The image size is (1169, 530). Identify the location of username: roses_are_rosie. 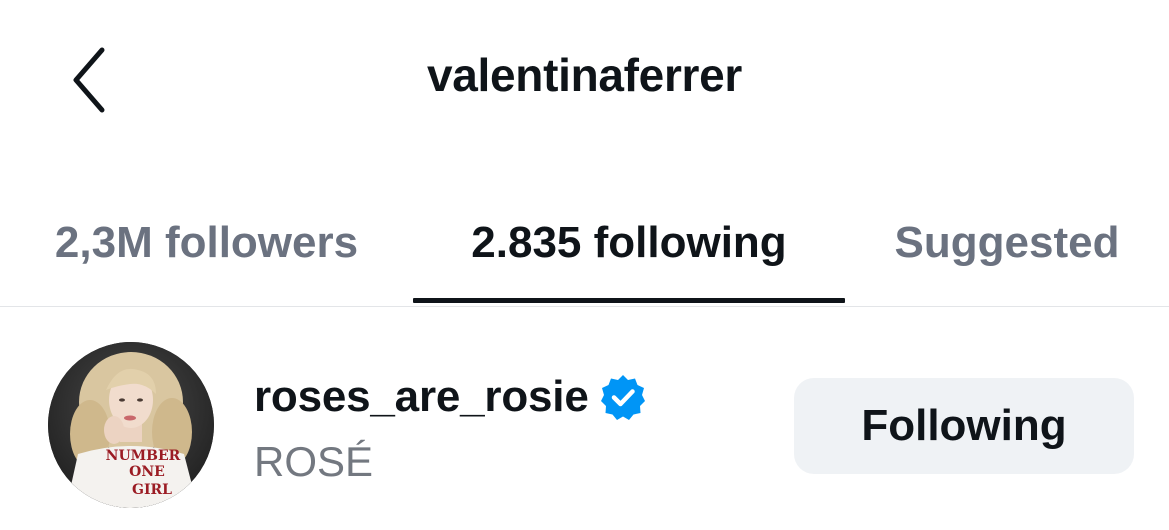
(421, 396).